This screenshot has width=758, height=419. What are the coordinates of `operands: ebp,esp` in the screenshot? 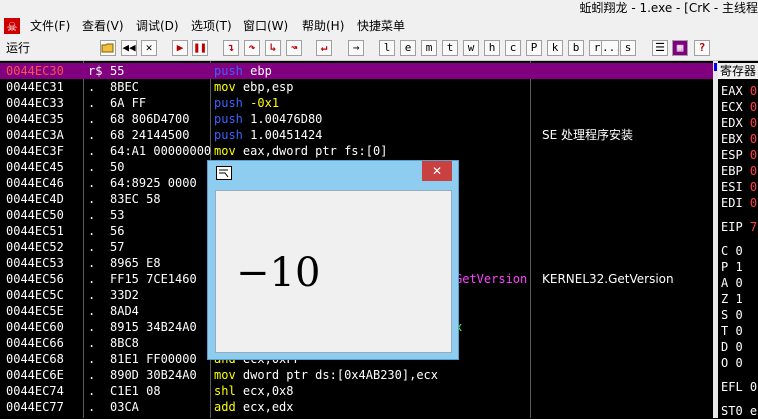 It's located at (268, 87).